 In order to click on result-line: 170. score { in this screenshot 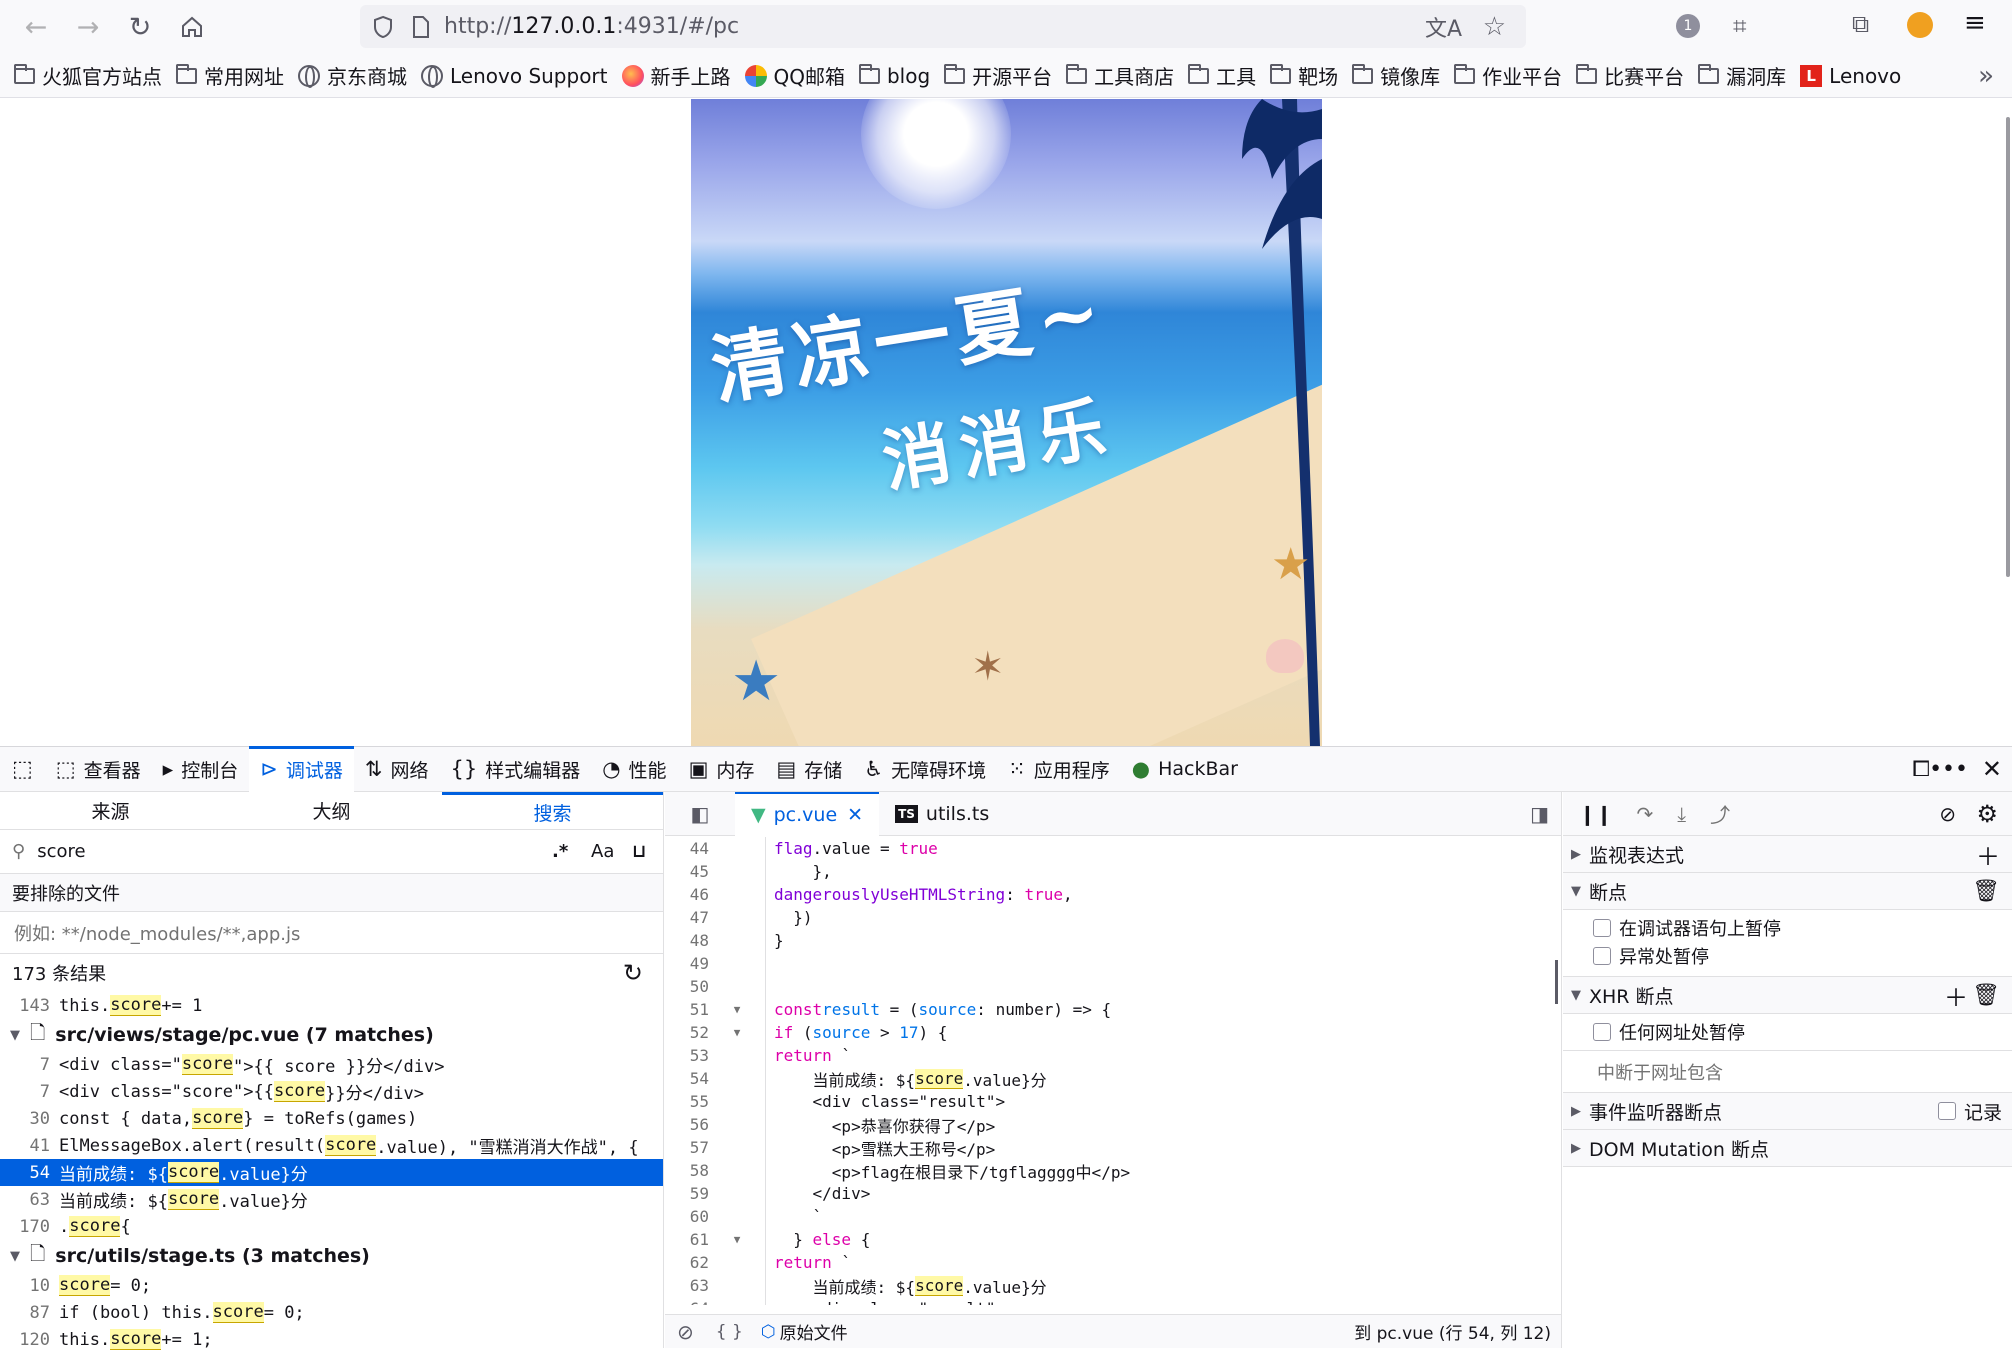, I will do `click(331, 1226)`.